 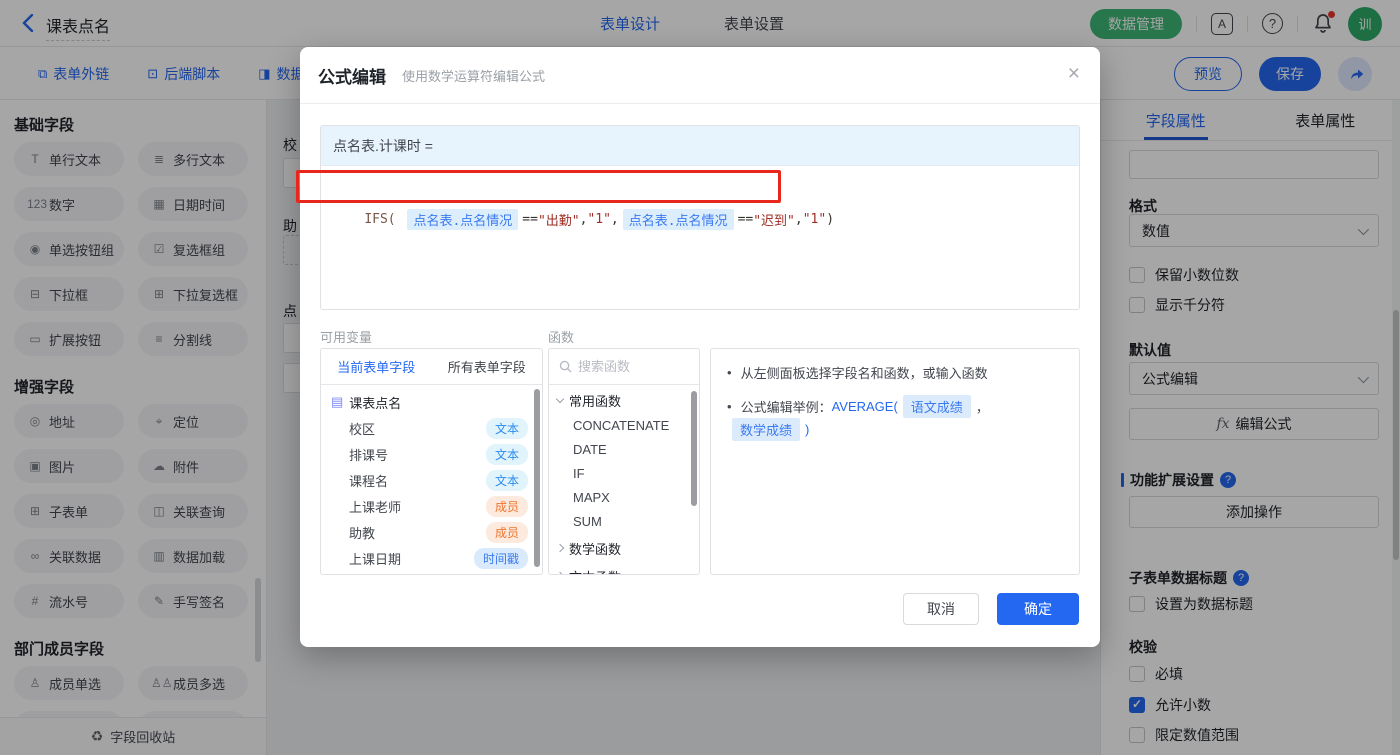 What do you see at coordinates (700, 146) in the screenshot?
I see `formula-target: 点名表.计课时 =` at bounding box center [700, 146].